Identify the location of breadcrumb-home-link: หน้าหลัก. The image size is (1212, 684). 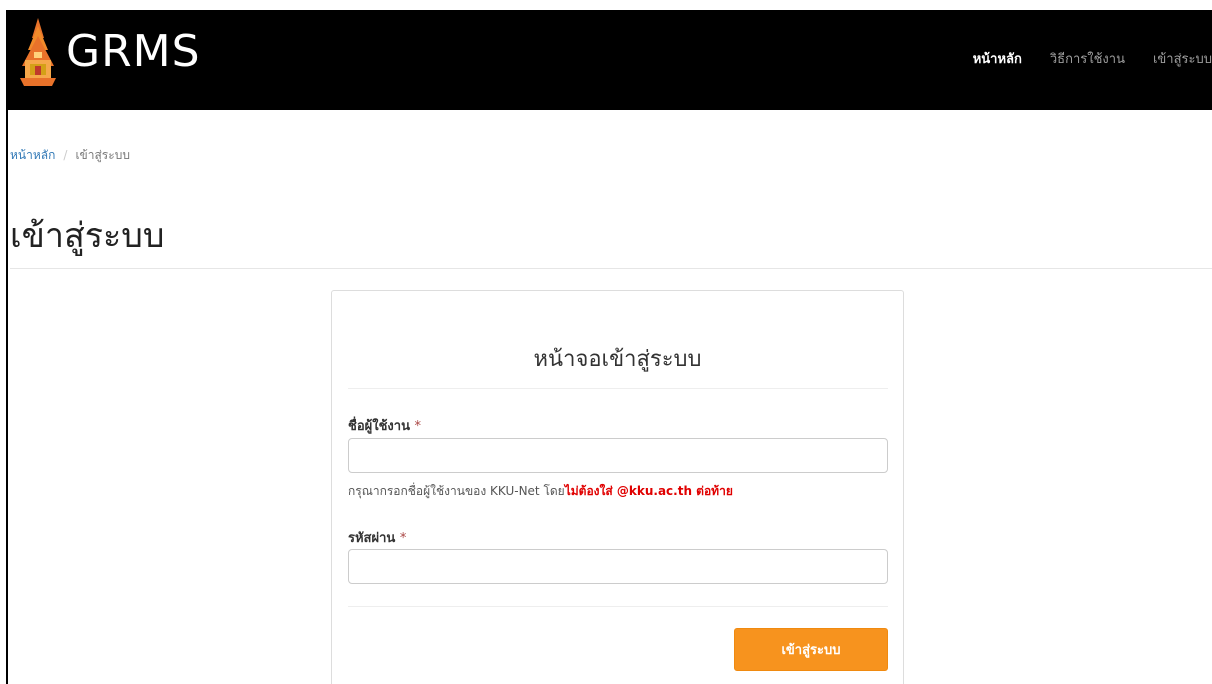
(32, 155).